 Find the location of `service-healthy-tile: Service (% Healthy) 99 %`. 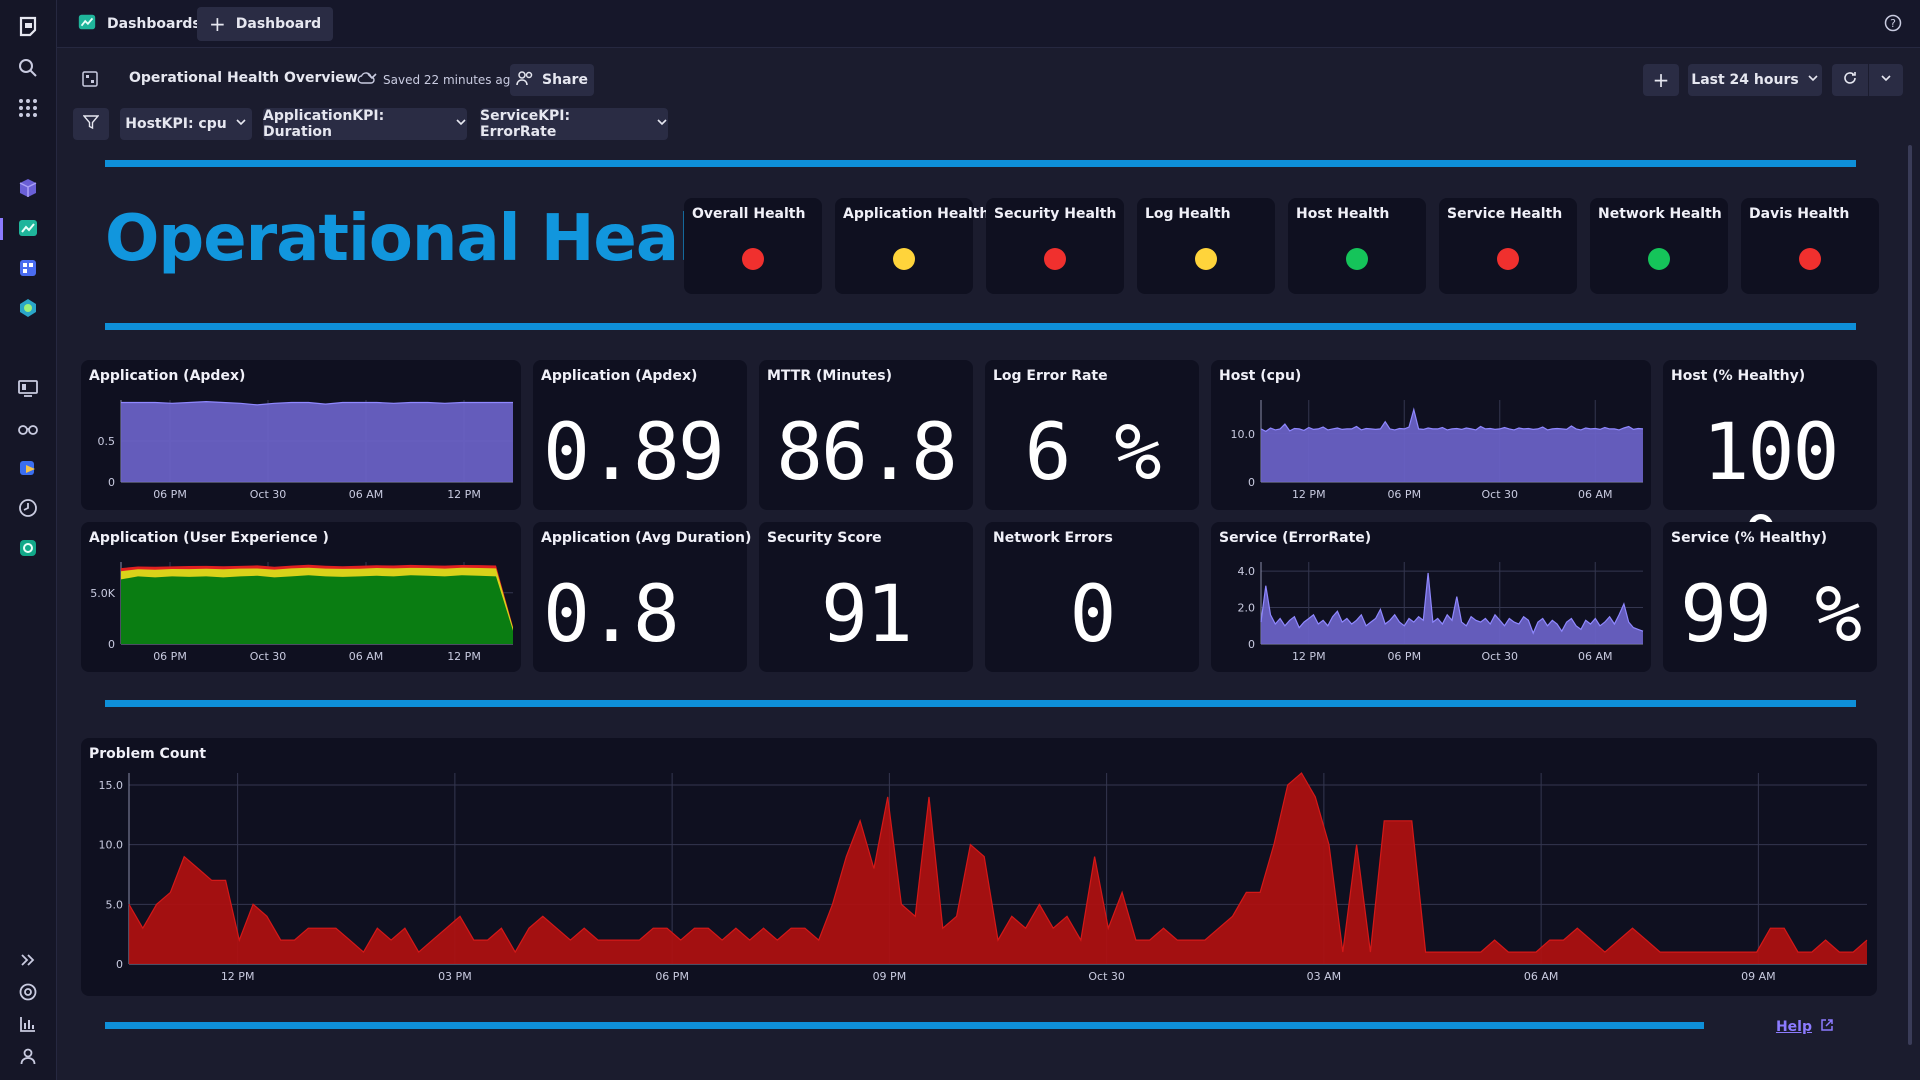

service-healthy-tile: Service (% Healthy) 99 % is located at coordinates (1770, 597).